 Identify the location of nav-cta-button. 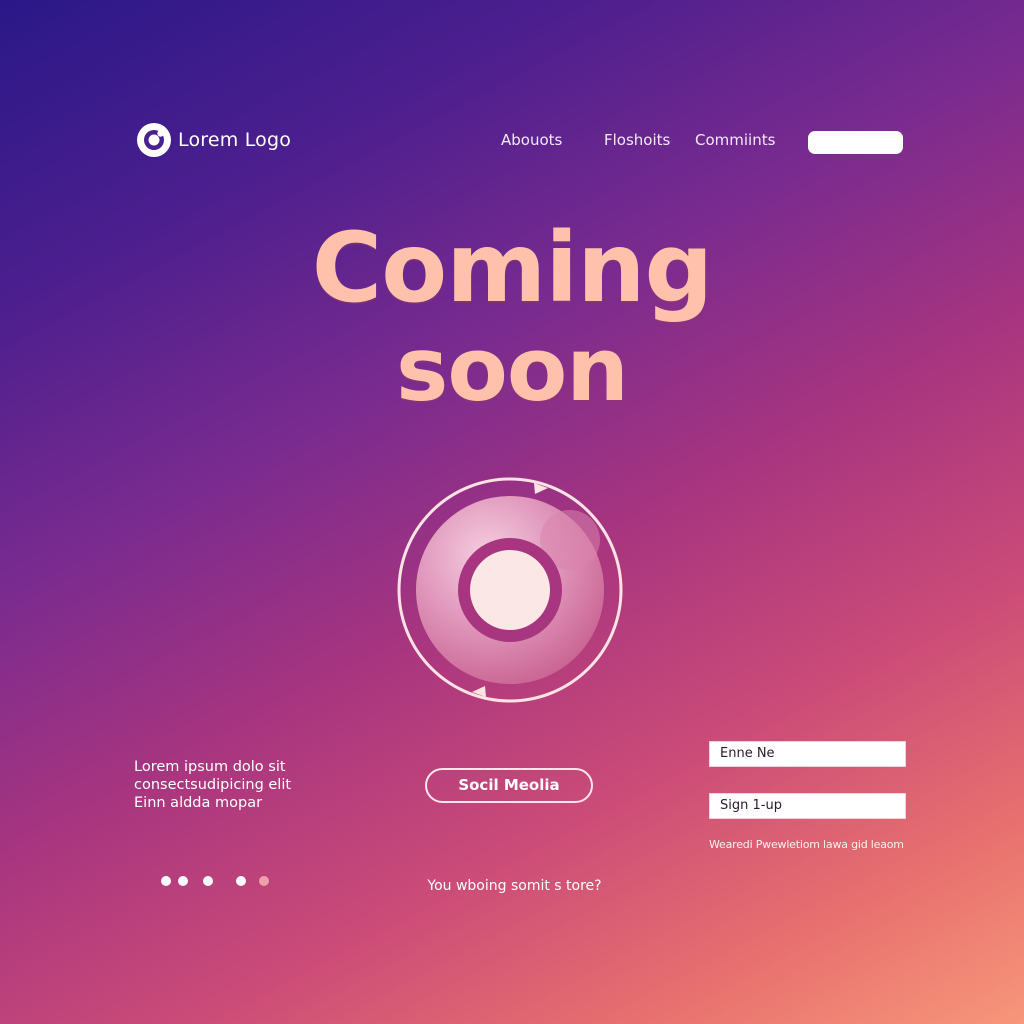
(855, 142).